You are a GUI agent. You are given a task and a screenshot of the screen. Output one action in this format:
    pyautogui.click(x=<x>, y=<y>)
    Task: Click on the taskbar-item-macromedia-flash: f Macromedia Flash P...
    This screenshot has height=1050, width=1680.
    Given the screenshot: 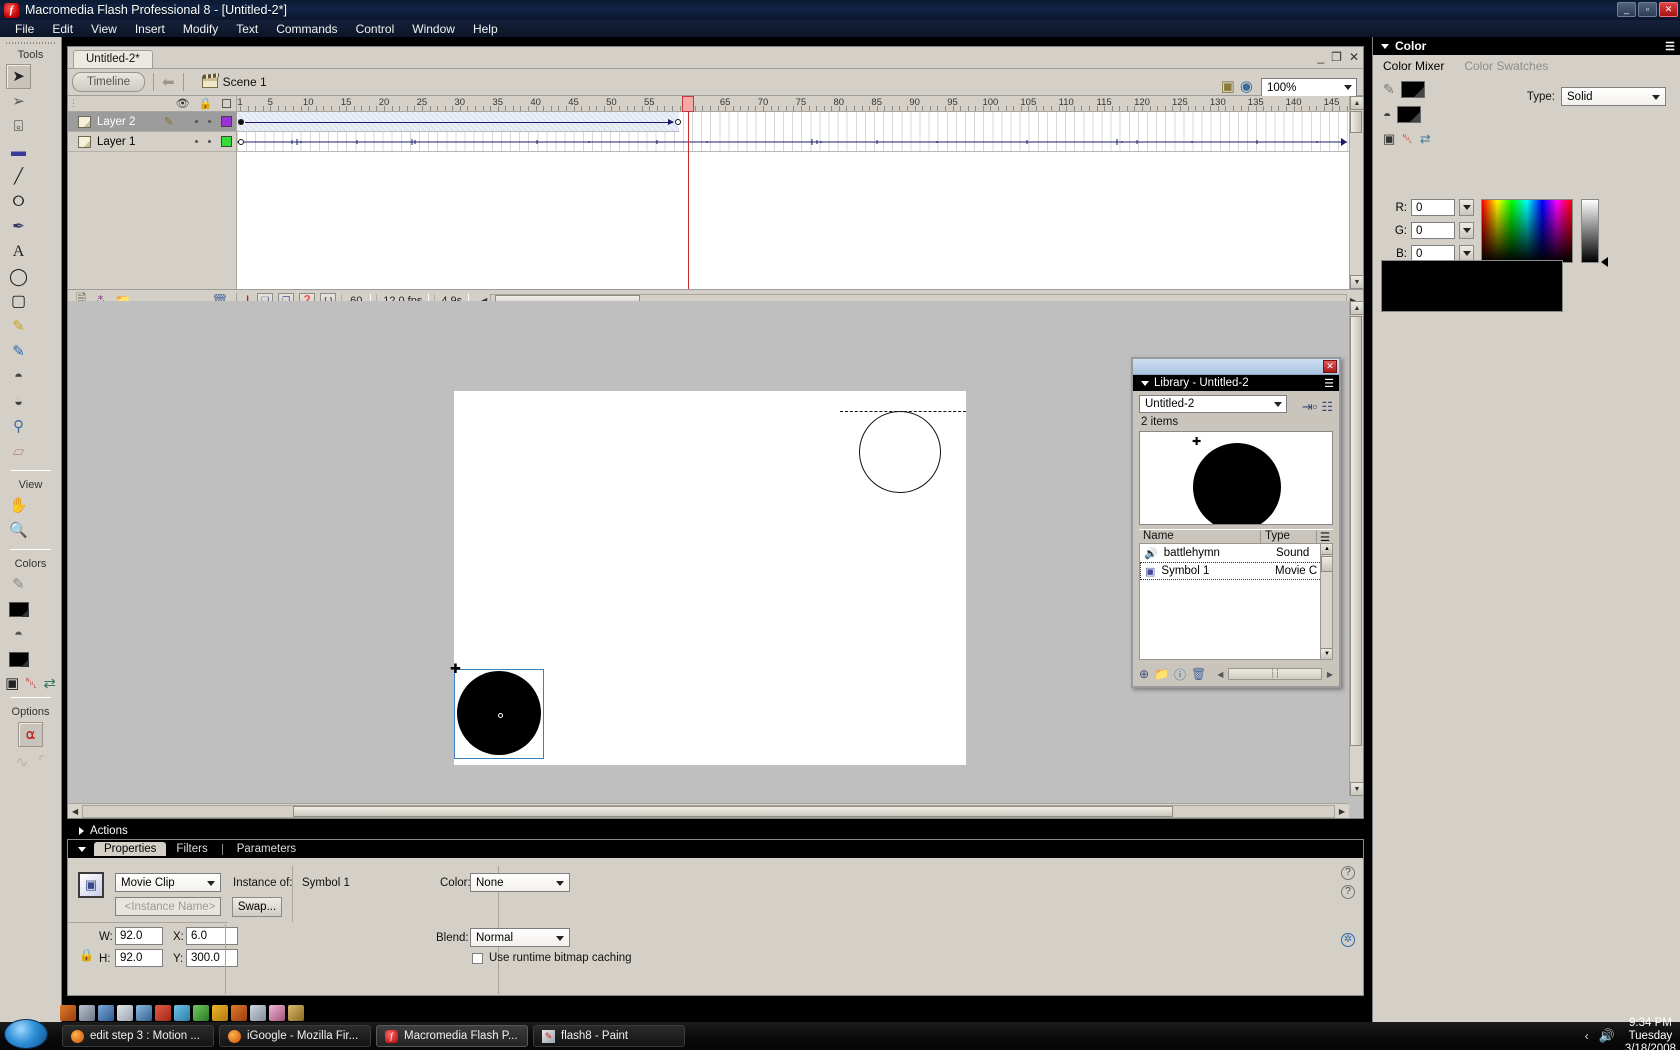 What is the action you would take?
    pyautogui.click(x=452, y=1036)
    